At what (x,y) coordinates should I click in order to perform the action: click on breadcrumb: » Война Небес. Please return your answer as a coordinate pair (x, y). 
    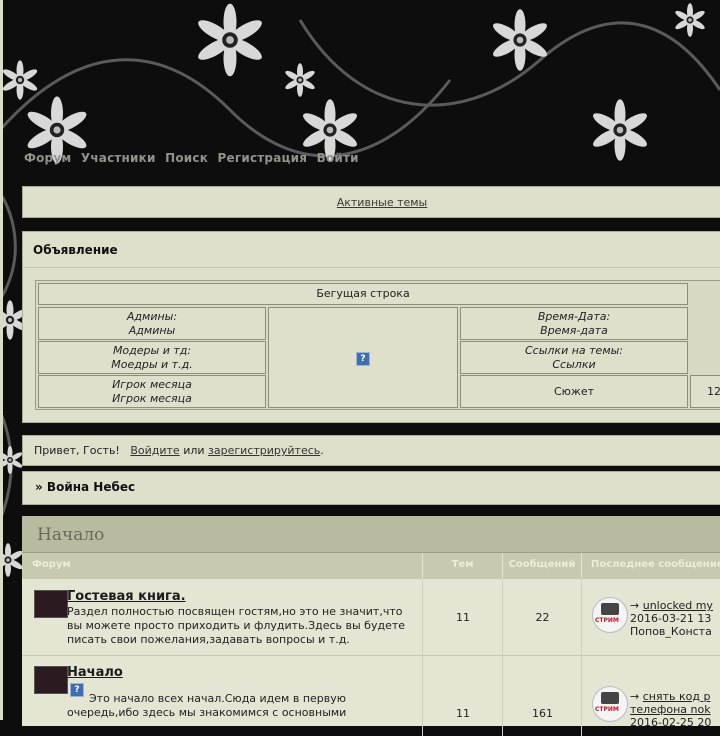
    Looking at the image, I should click on (371, 488).